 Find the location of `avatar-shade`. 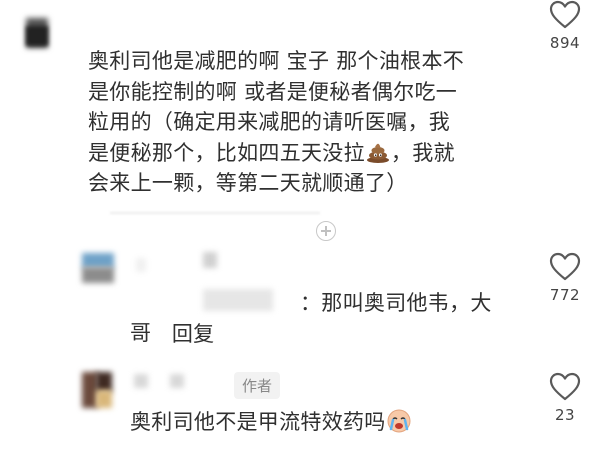

avatar-shade is located at coordinates (37, 36).